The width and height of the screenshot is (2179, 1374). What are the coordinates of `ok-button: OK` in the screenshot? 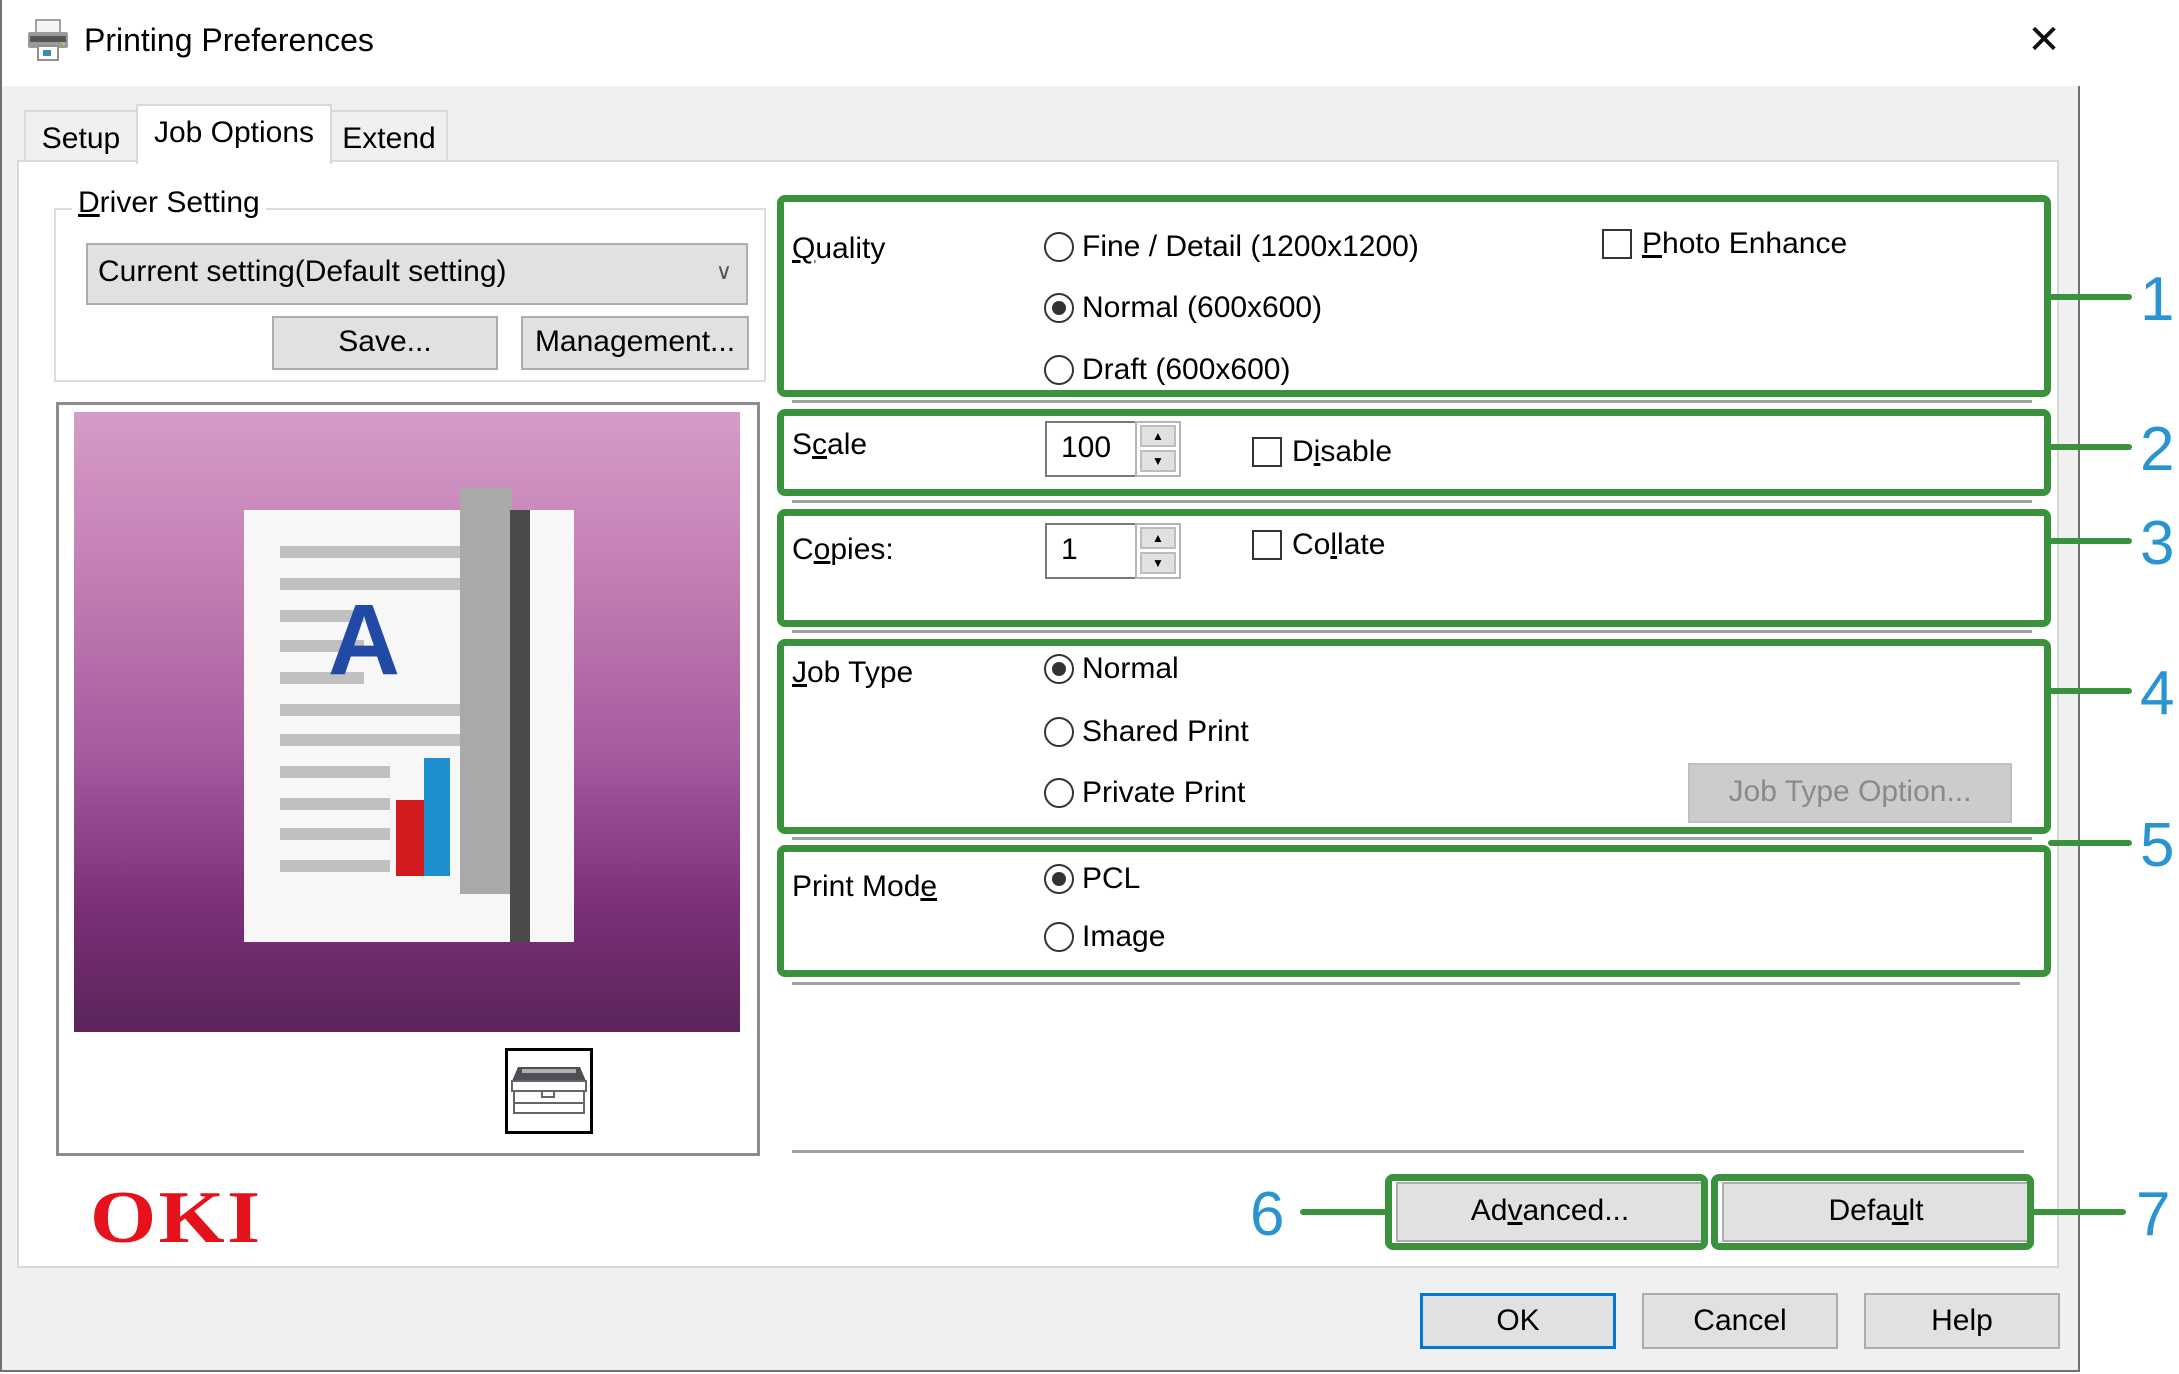 It's located at (1518, 1321).